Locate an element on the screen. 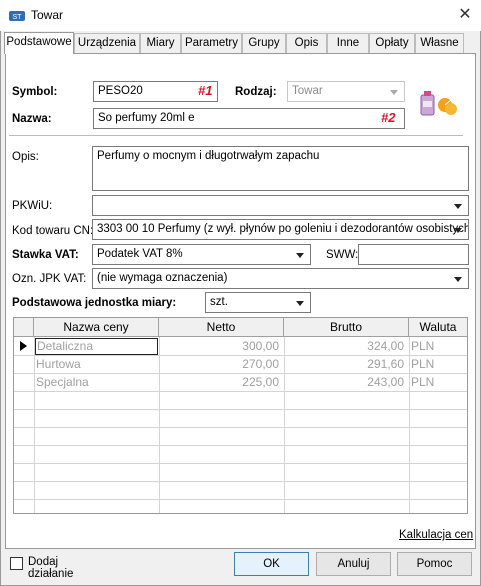  tab-label: Parametry is located at coordinates (211, 43).